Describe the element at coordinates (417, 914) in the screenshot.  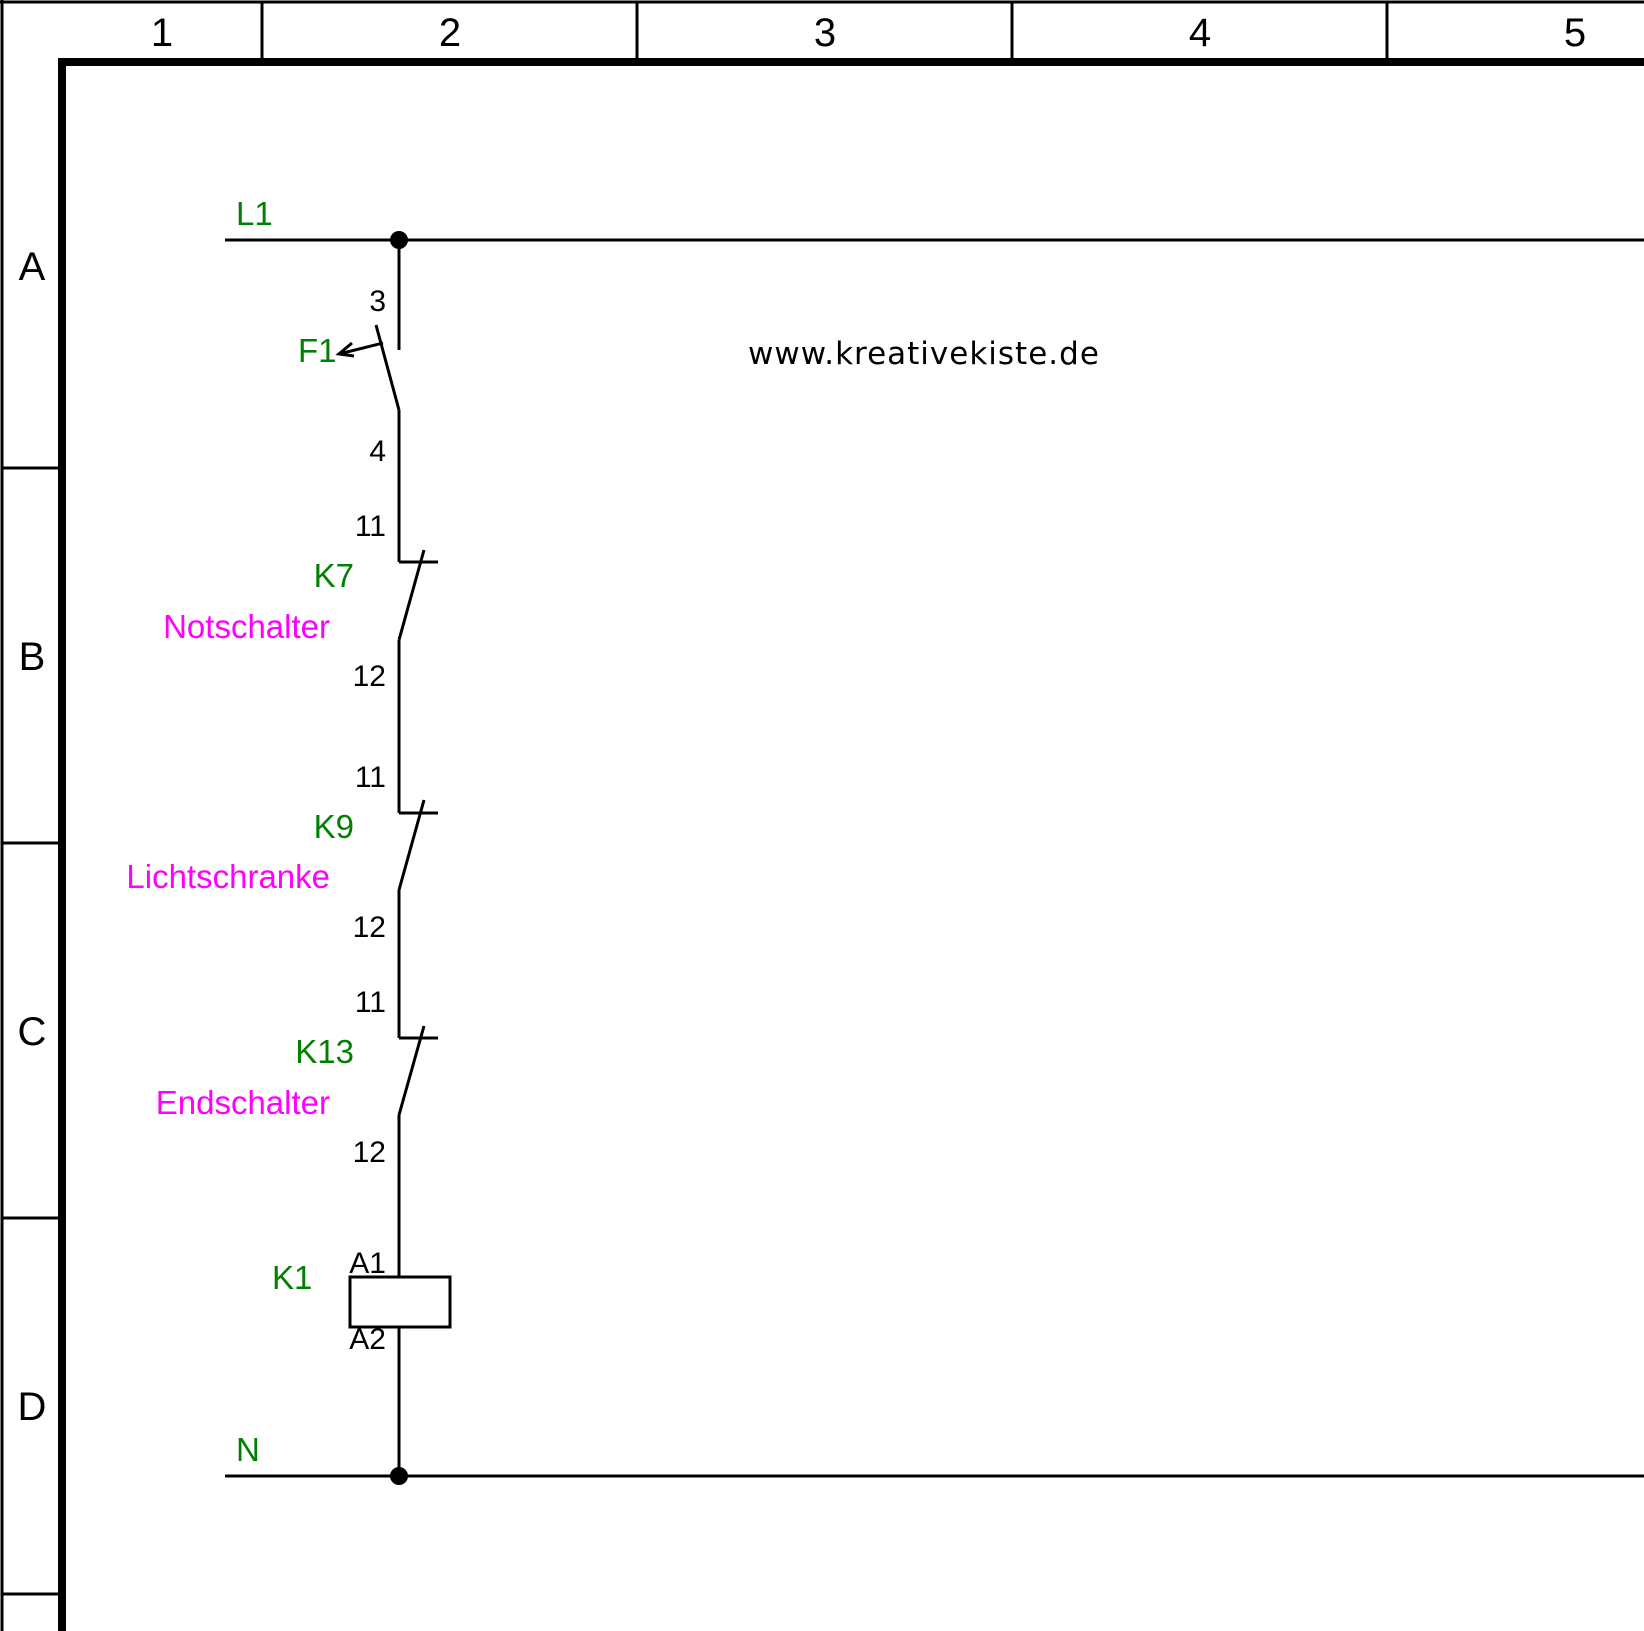
I see `contact-k9` at that location.